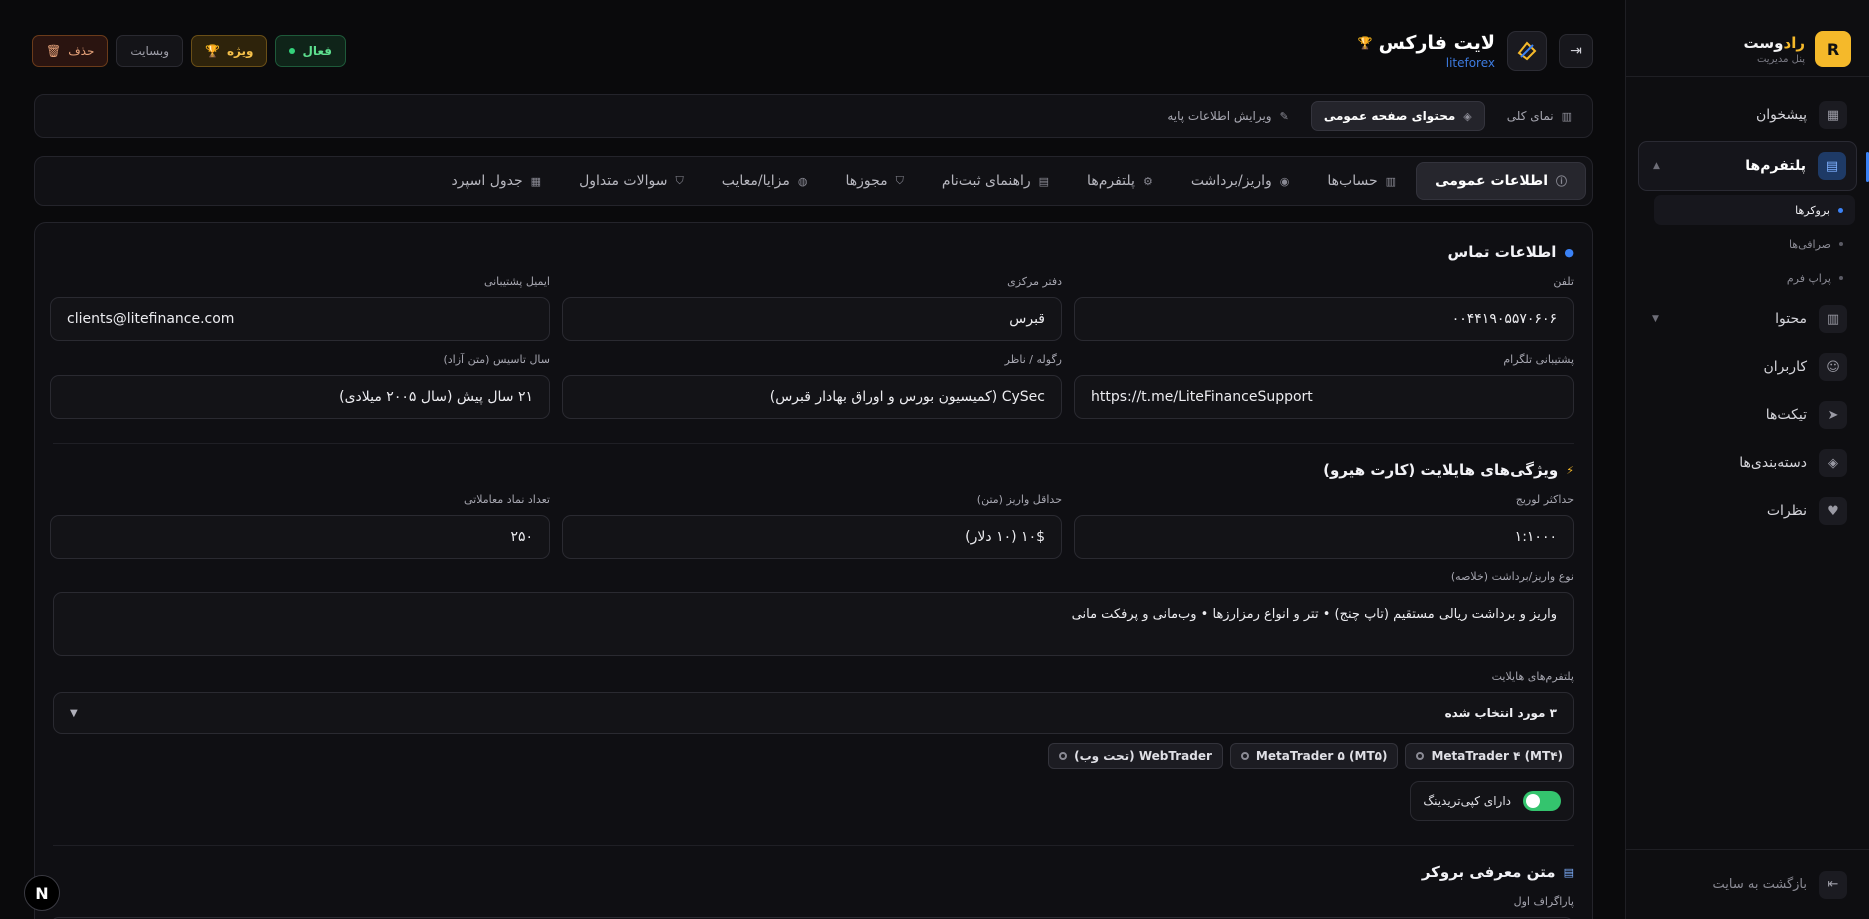  I want to click on sidebar-item-dashboard: ▦ پیشخوان, so click(1747, 115).